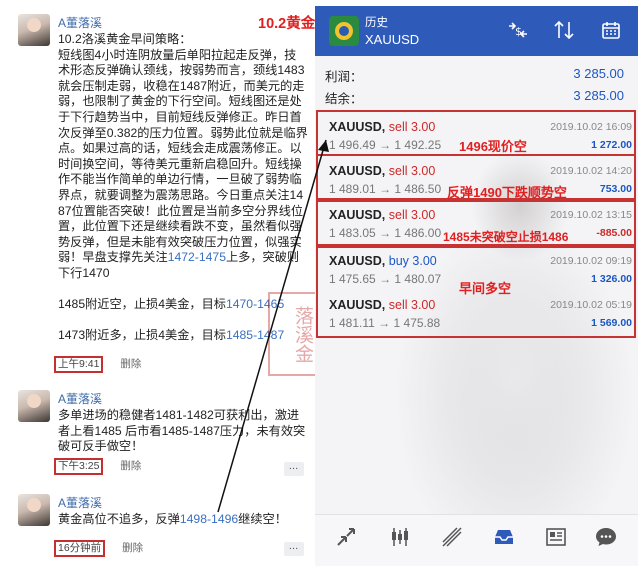 Image resolution: width=641 pixels, height=571 pixels. What do you see at coordinates (344, 99) in the screenshot?
I see `balance-label: 结余：` at bounding box center [344, 99].